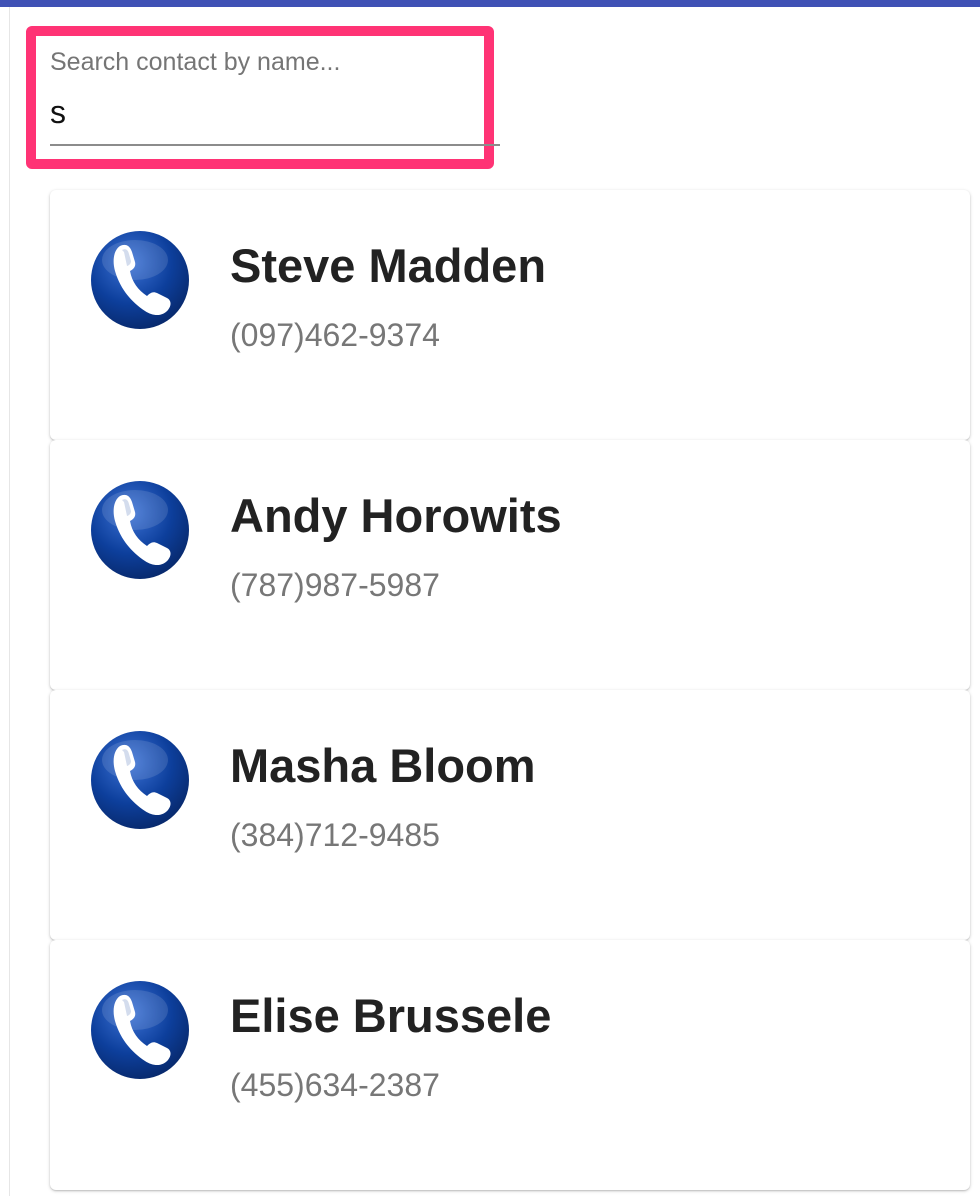 This screenshot has height=1196, width=980. Describe the element at coordinates (396, 515) in the screenshot. I see `contact-name: Andy Horowits` at that location.